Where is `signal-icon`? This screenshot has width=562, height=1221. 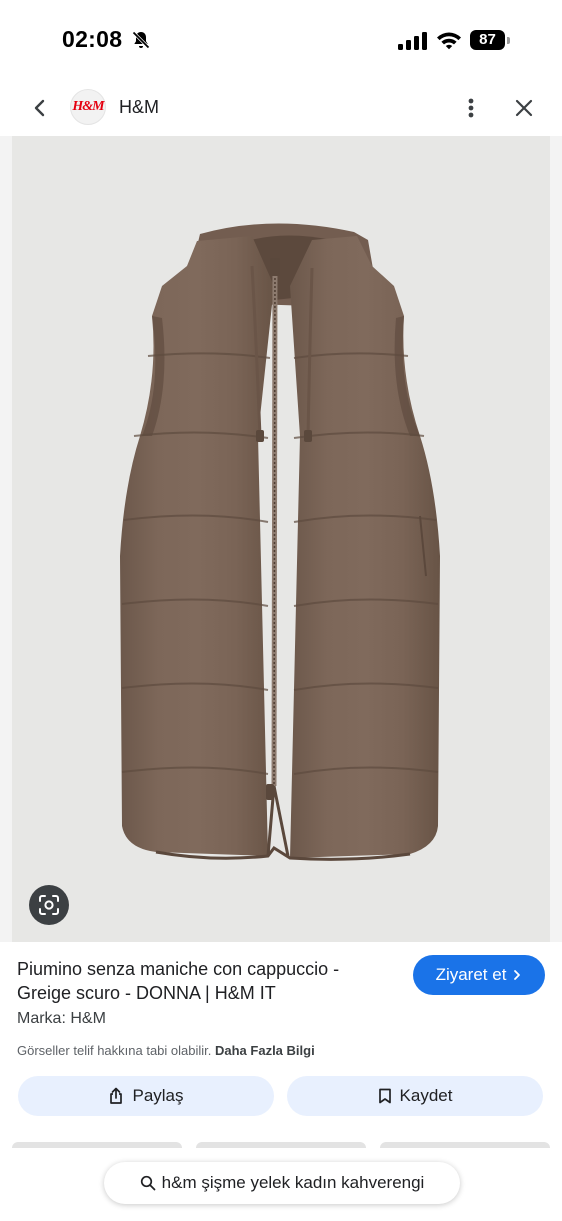
signal-icon is located at coordinates (412, 41).